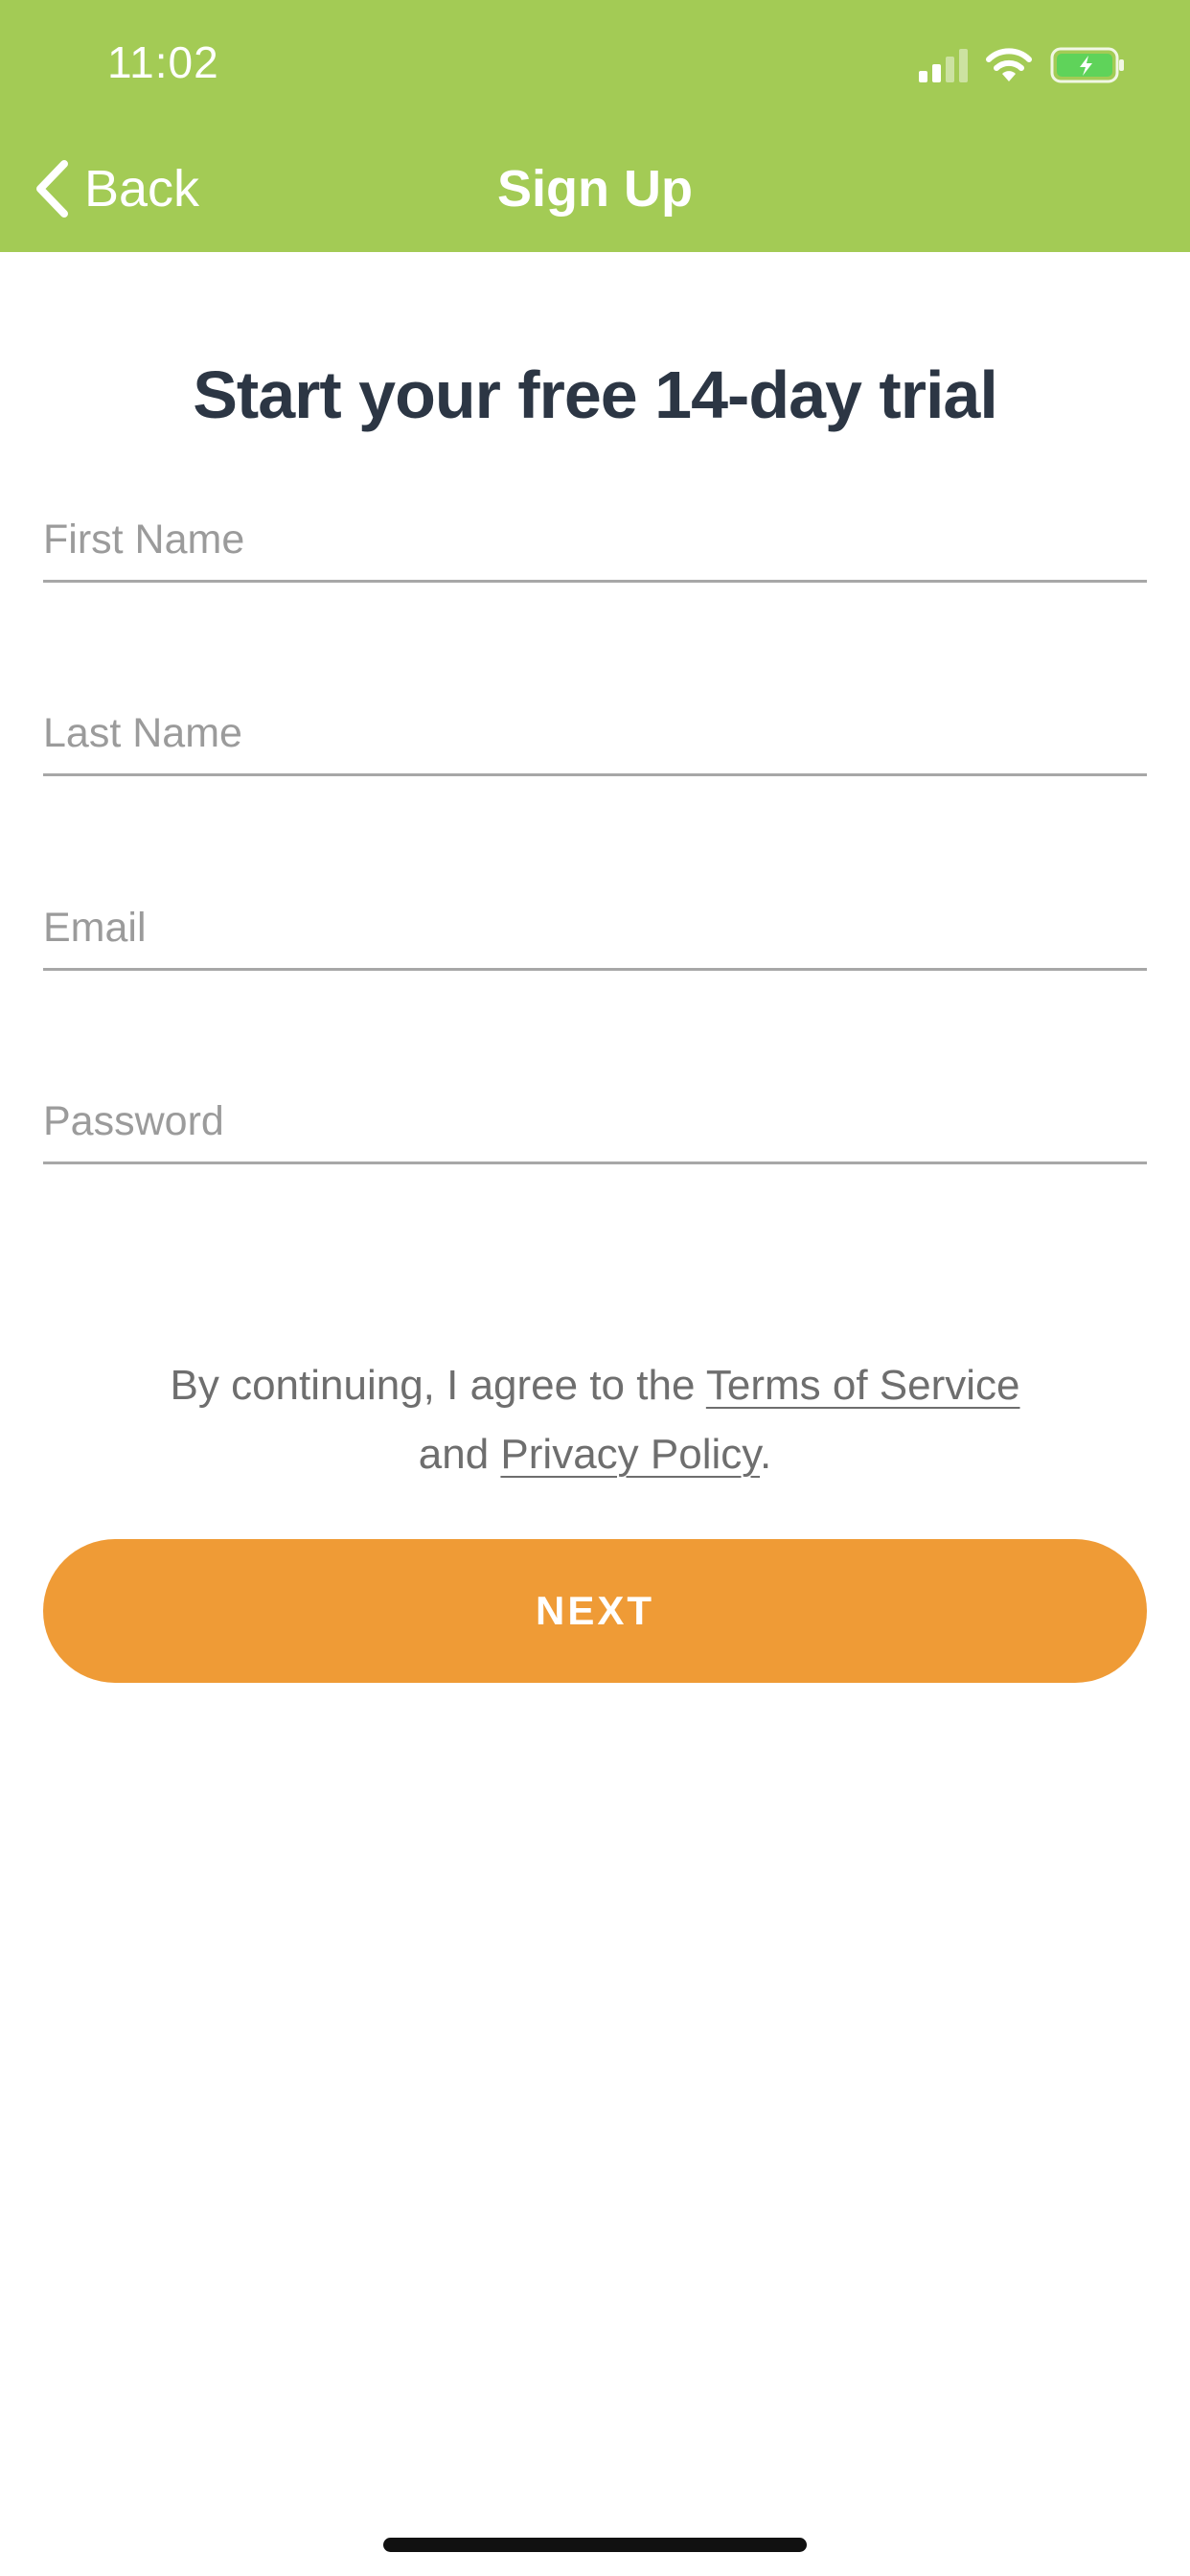  I want to click on password-input, so click(595, 1121).